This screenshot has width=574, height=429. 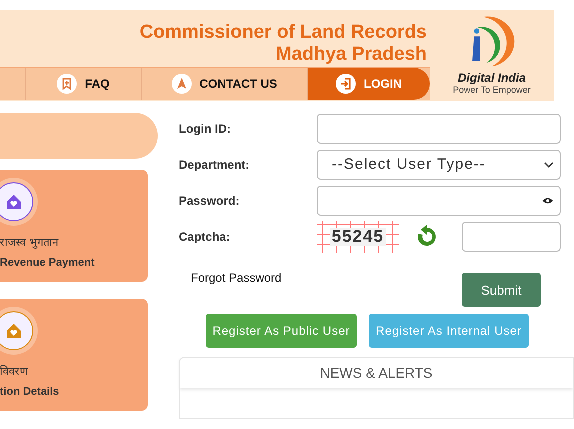 I want to click on logo-tagline: Power To Empower, so click(x=492, y=90).